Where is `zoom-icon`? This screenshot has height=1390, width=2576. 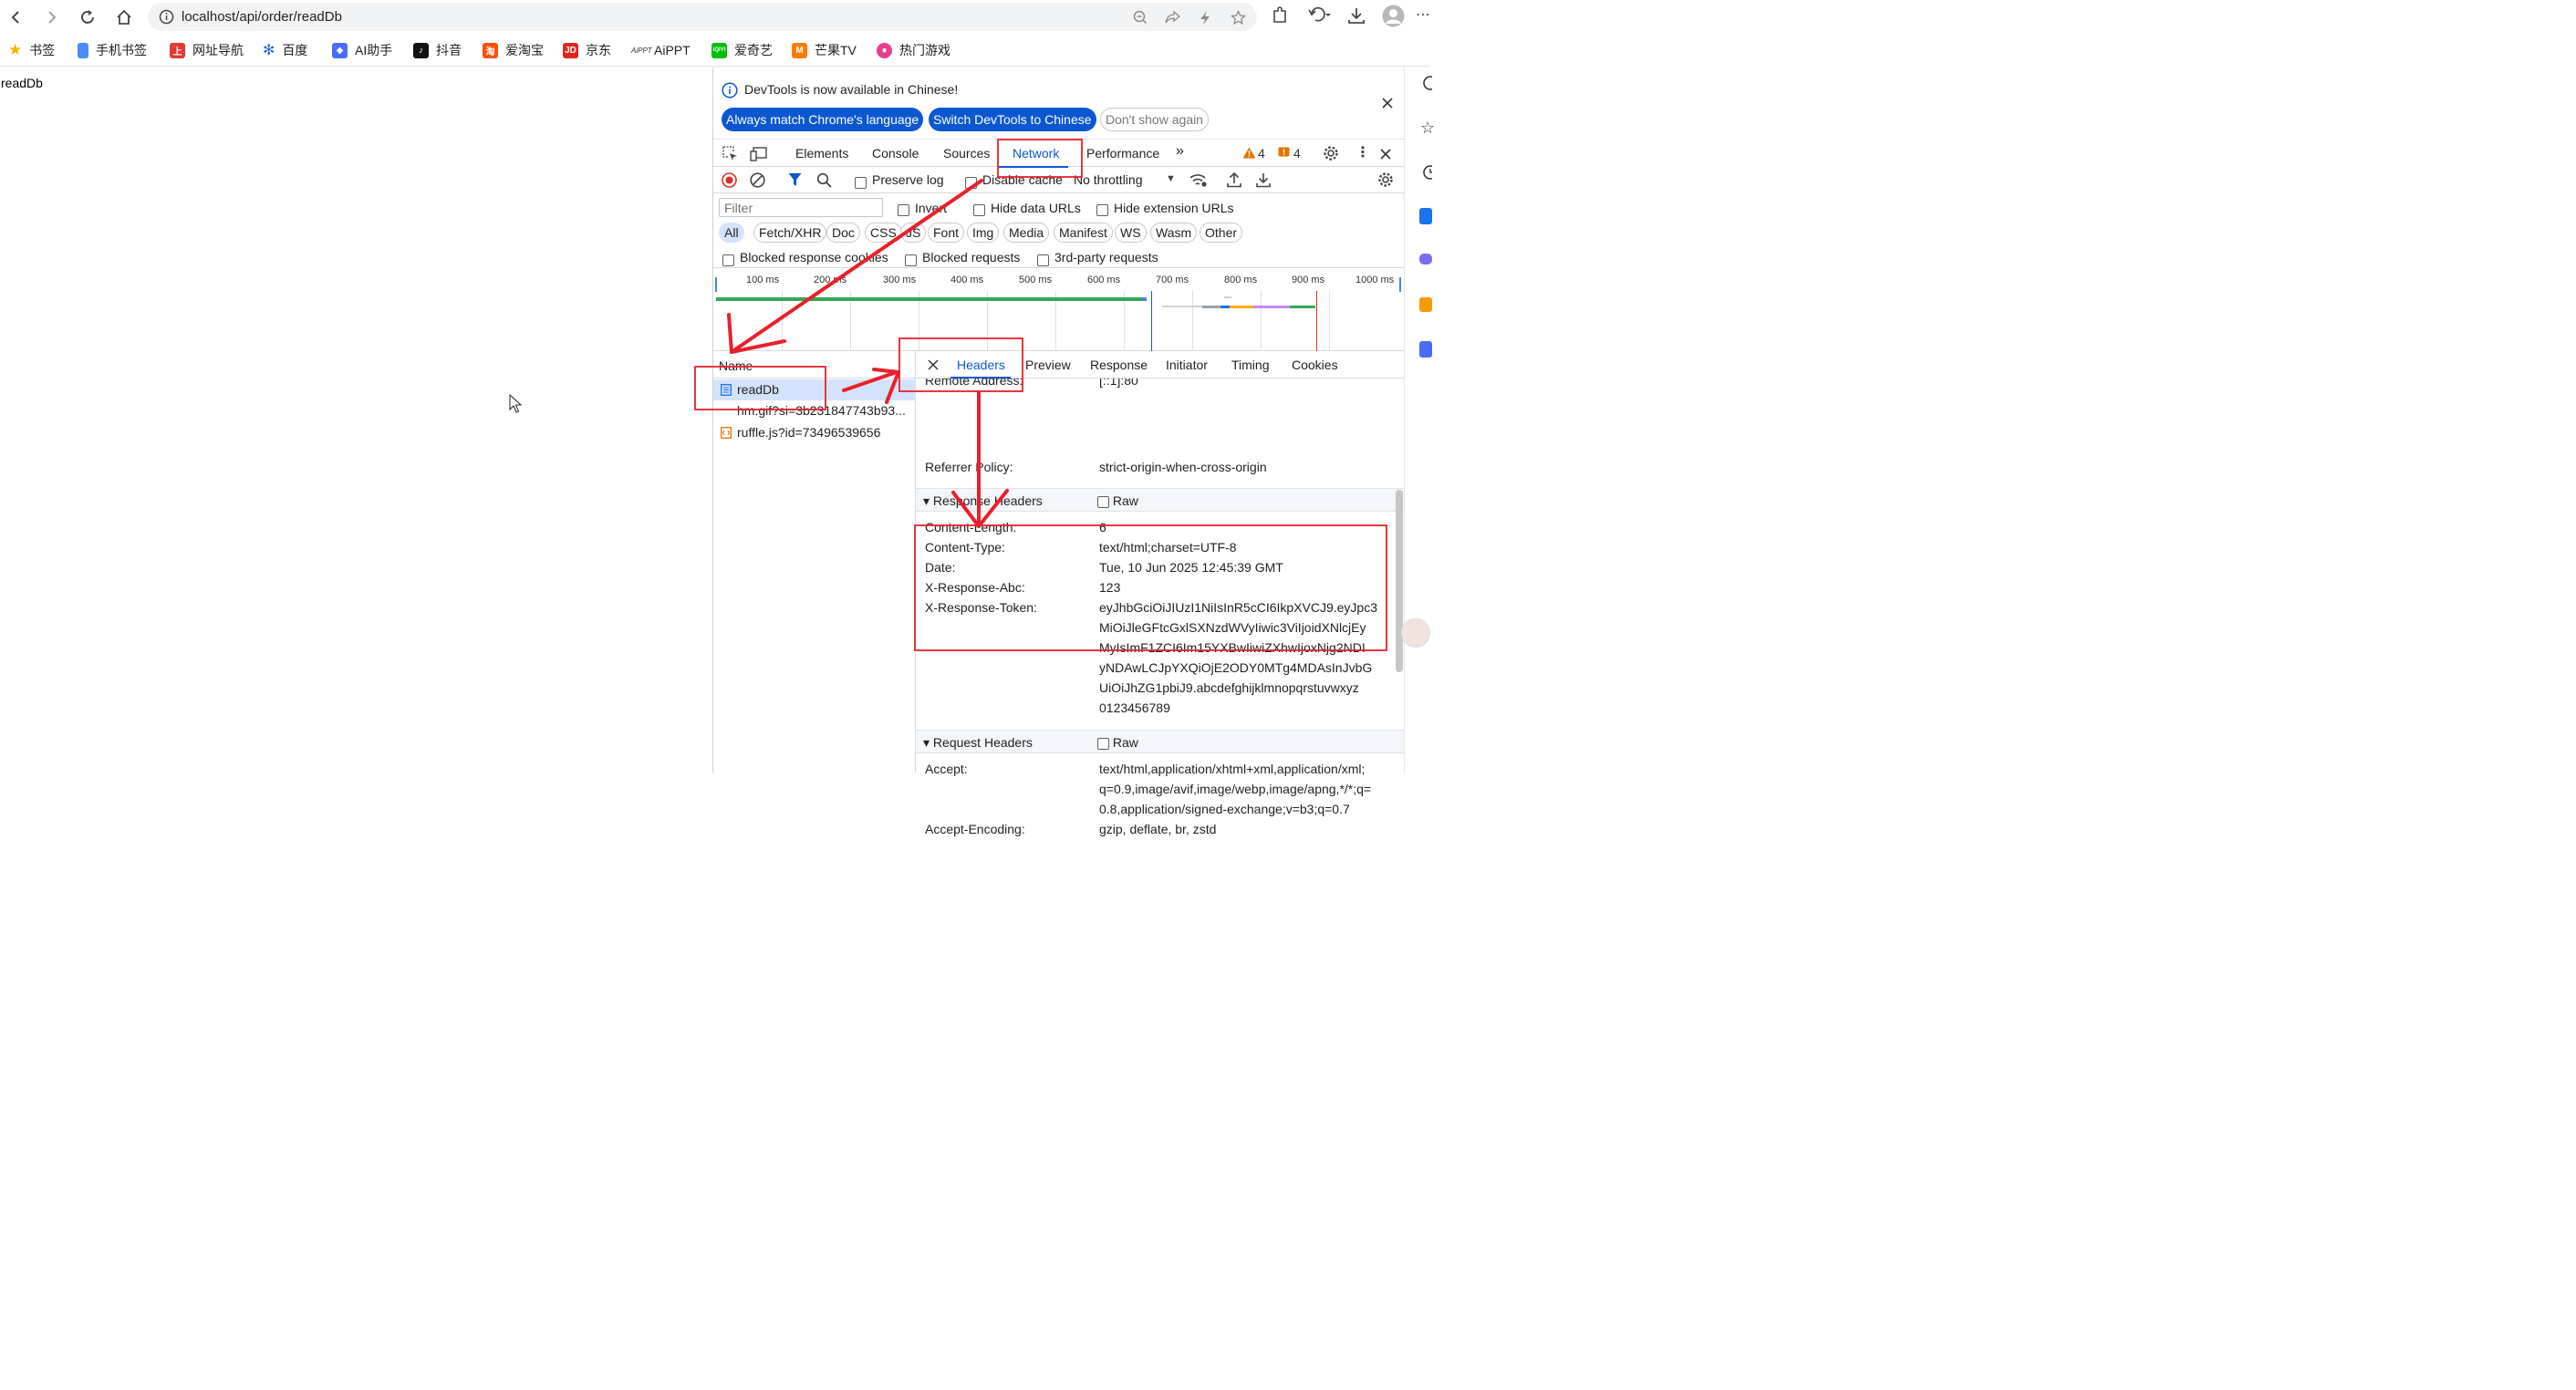 zoom-icon is located at coordinates (1141, 18).